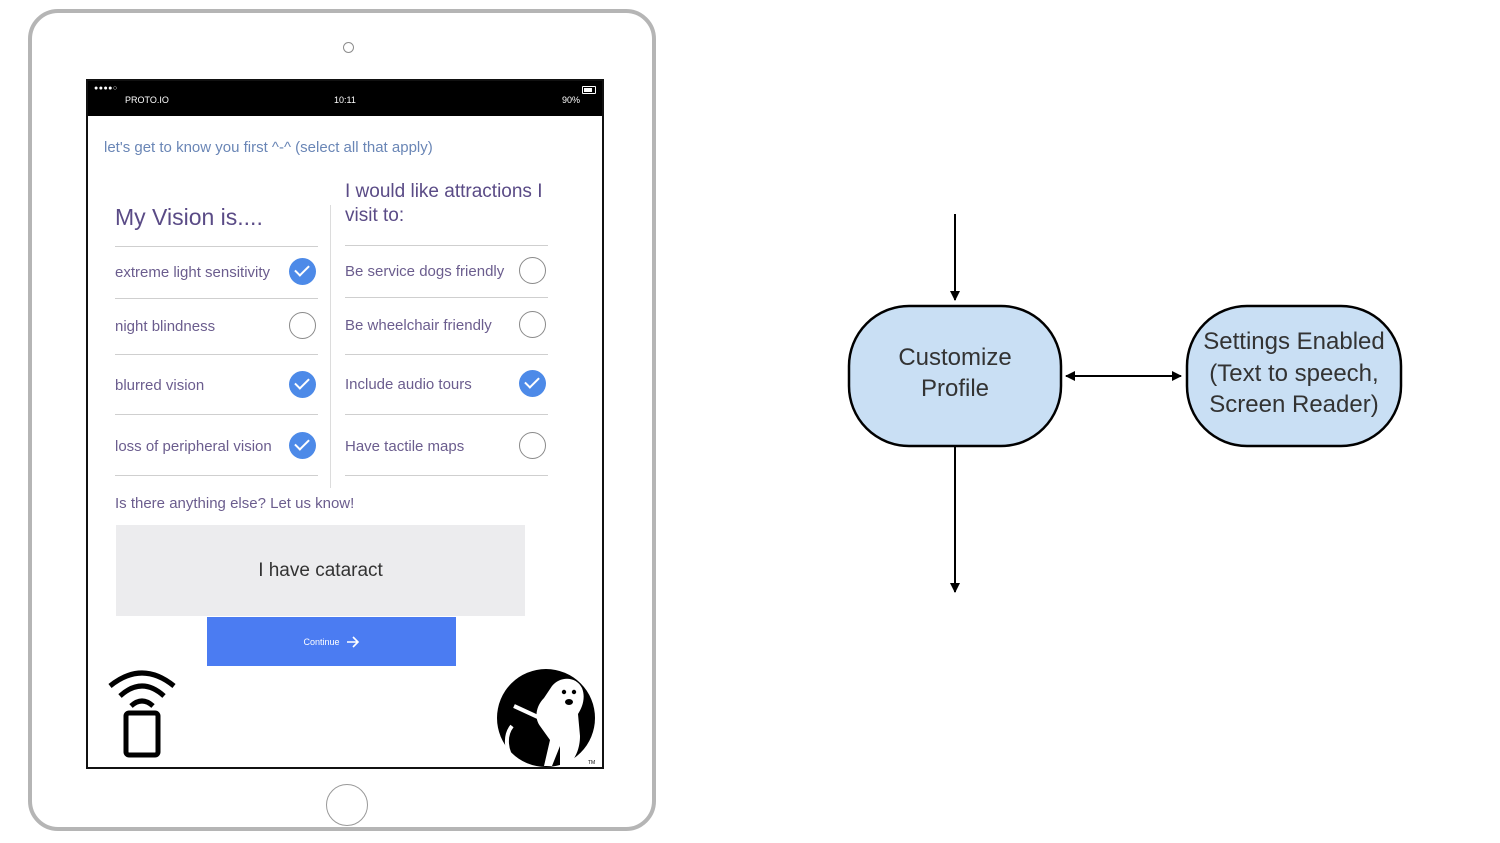  What do you see at coordinates (1293, 404) in the screenshot?
I see `node-label: Screen Reader)` at bounding box center [1293, 404].